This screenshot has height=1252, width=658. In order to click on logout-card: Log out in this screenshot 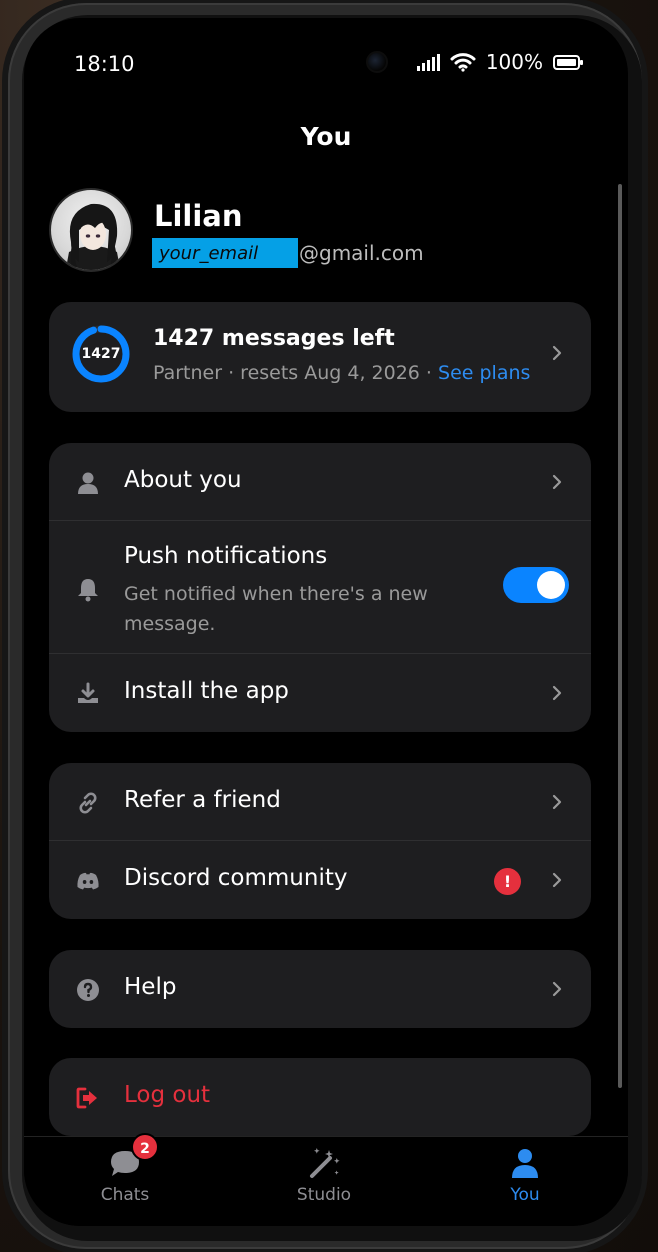, I will do `click(320, 1097)`.